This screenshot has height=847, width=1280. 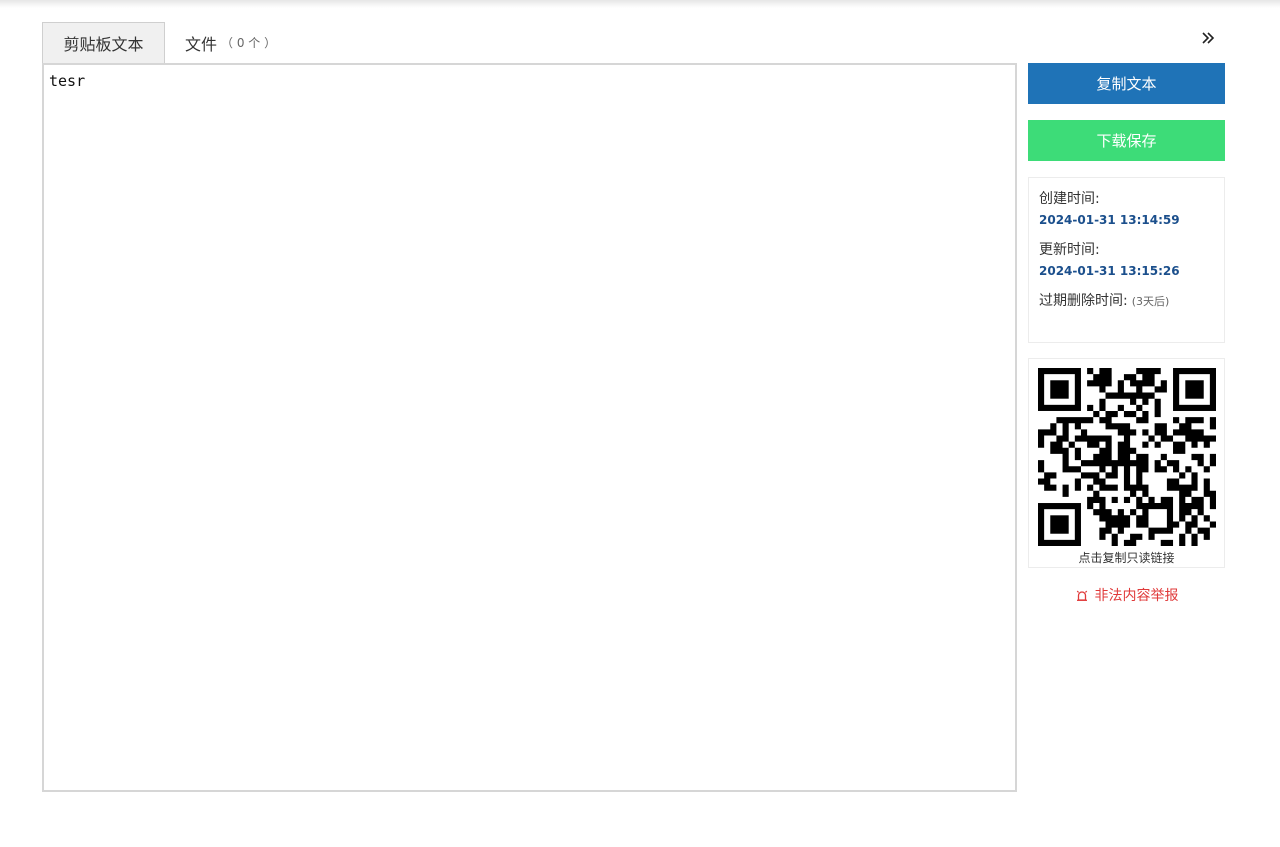 What do you see at coordinates (1150, 301) in the screenshot?
I see `expire-time-note: (3天后)` at bounding box center [1150, 301].